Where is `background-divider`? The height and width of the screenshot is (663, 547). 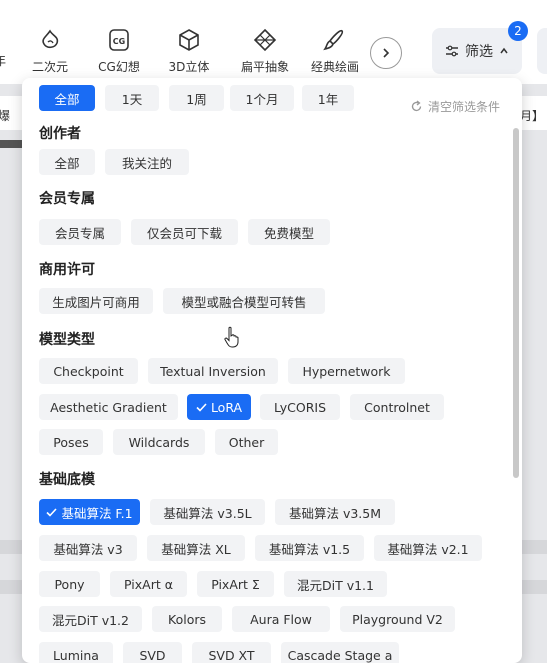
background-divider is located at coordinates (12, 144).